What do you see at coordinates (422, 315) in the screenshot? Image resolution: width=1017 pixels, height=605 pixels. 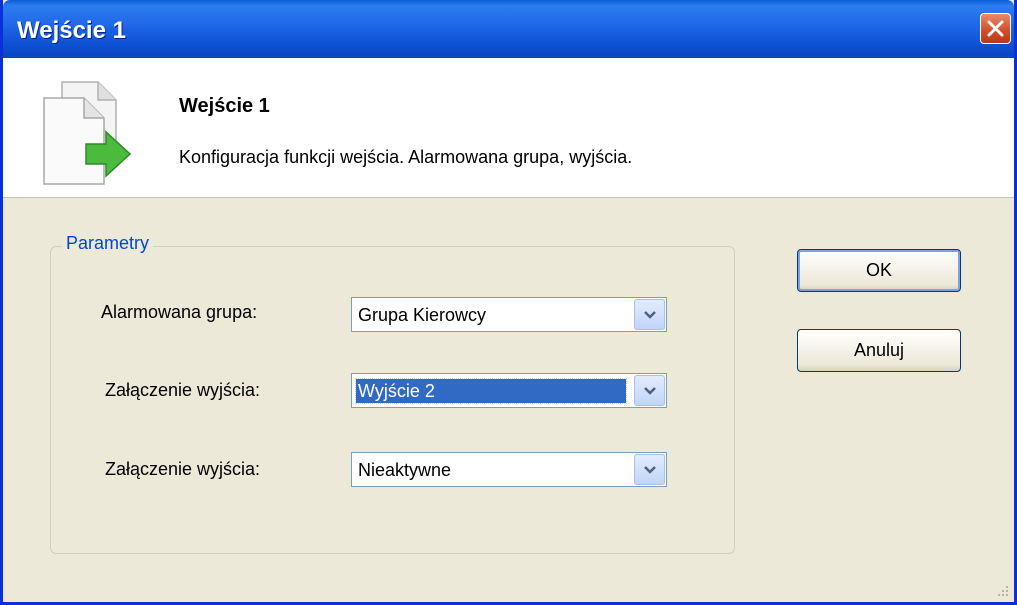 I see `alarm-group-value: Grupa Kierowcy` at bounding box center [422, 315].